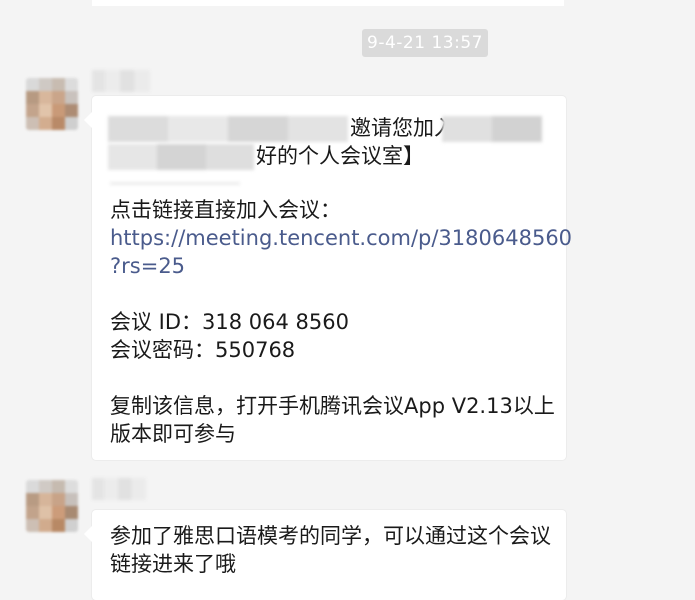 The image size is (695, 600). Describe the element at coordinates (228, 129) in the screenshot. I see `redacted-host-name` at that location.